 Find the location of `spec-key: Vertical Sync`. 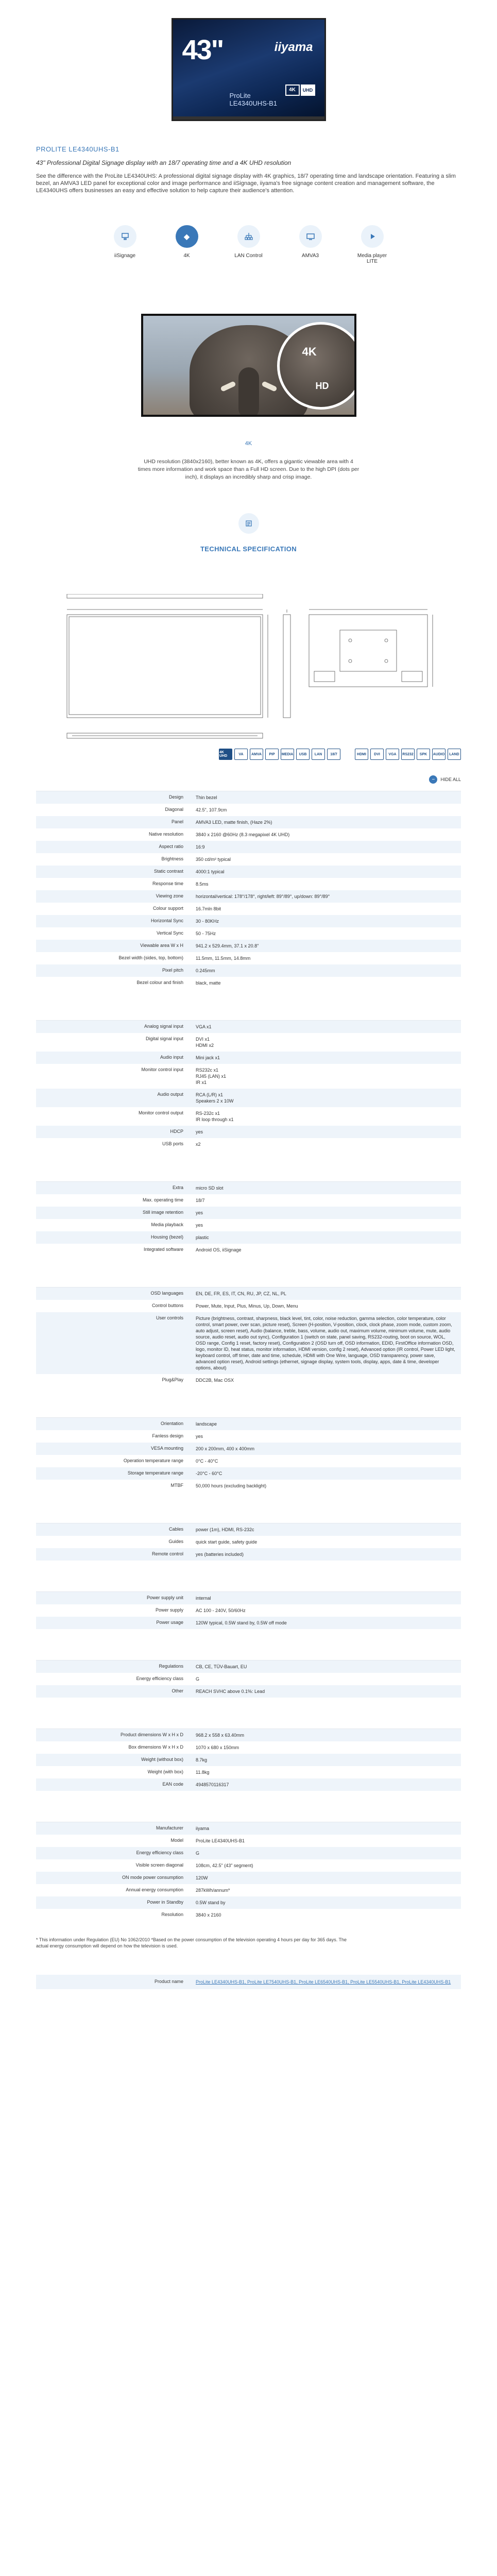

spec-key: Vertical Sync is located at coordinates (169, 933).